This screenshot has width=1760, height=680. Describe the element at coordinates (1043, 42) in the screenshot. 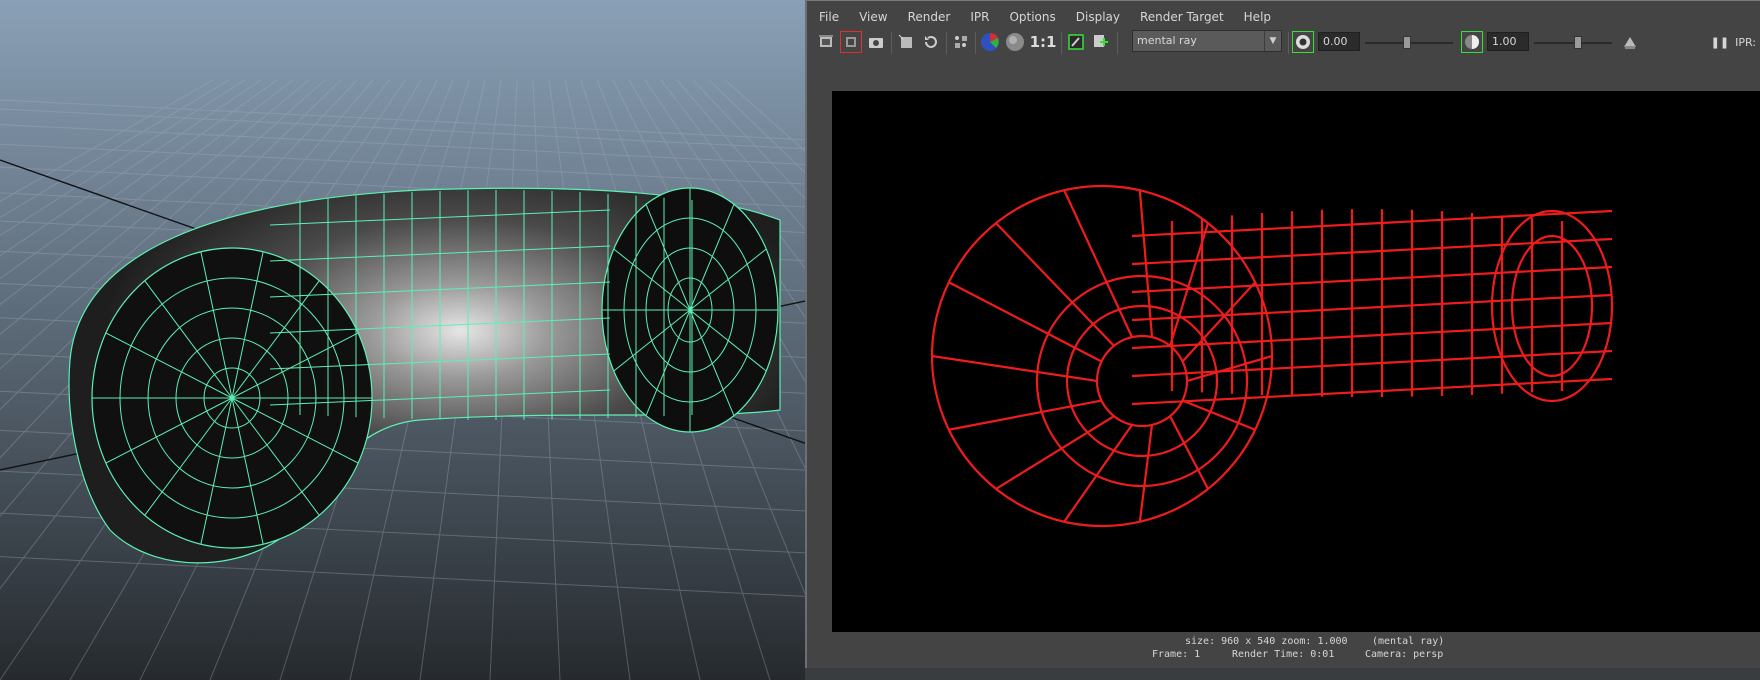

I see `real-size-button: 1:1` at that location.